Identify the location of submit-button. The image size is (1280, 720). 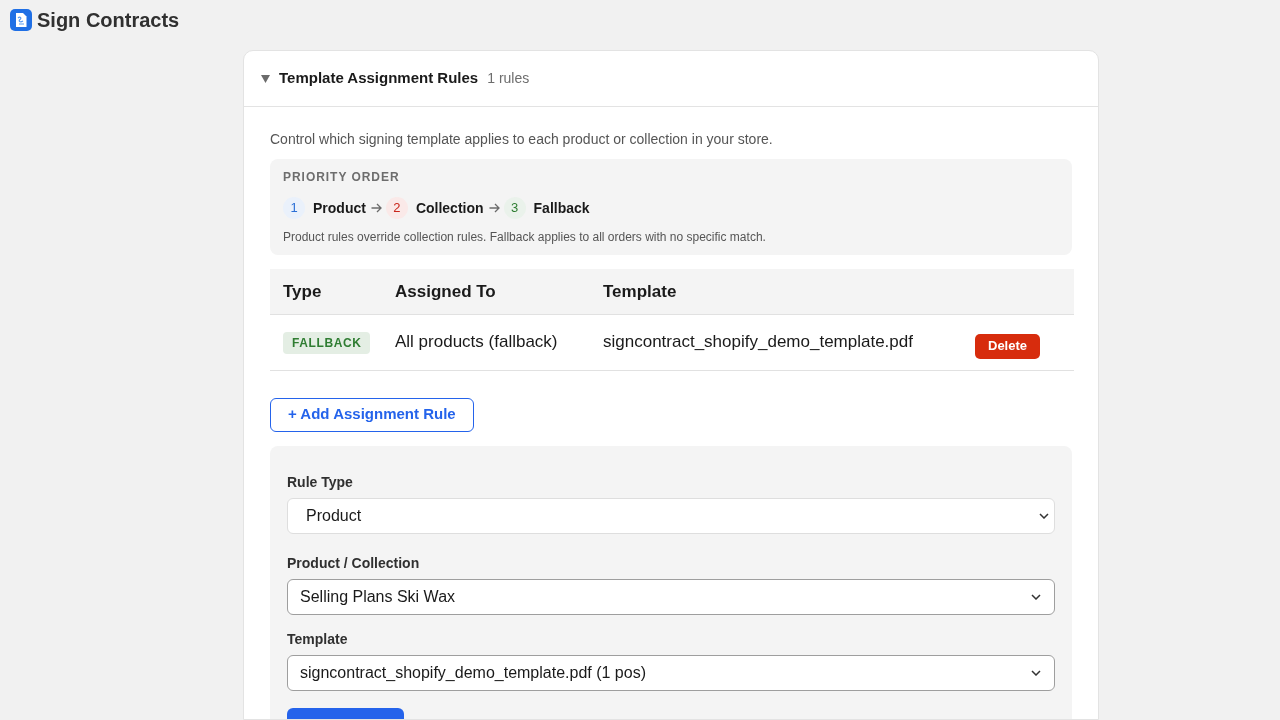
(345, 713).